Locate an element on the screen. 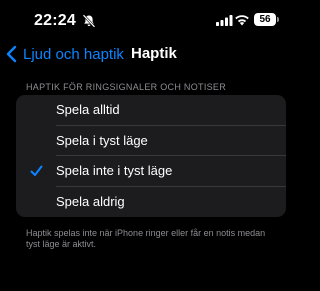 The height and width of the screenshot is (291, 320). option-row-spela-aldrig: Spela aldrig is located at coordinates (151, 202).